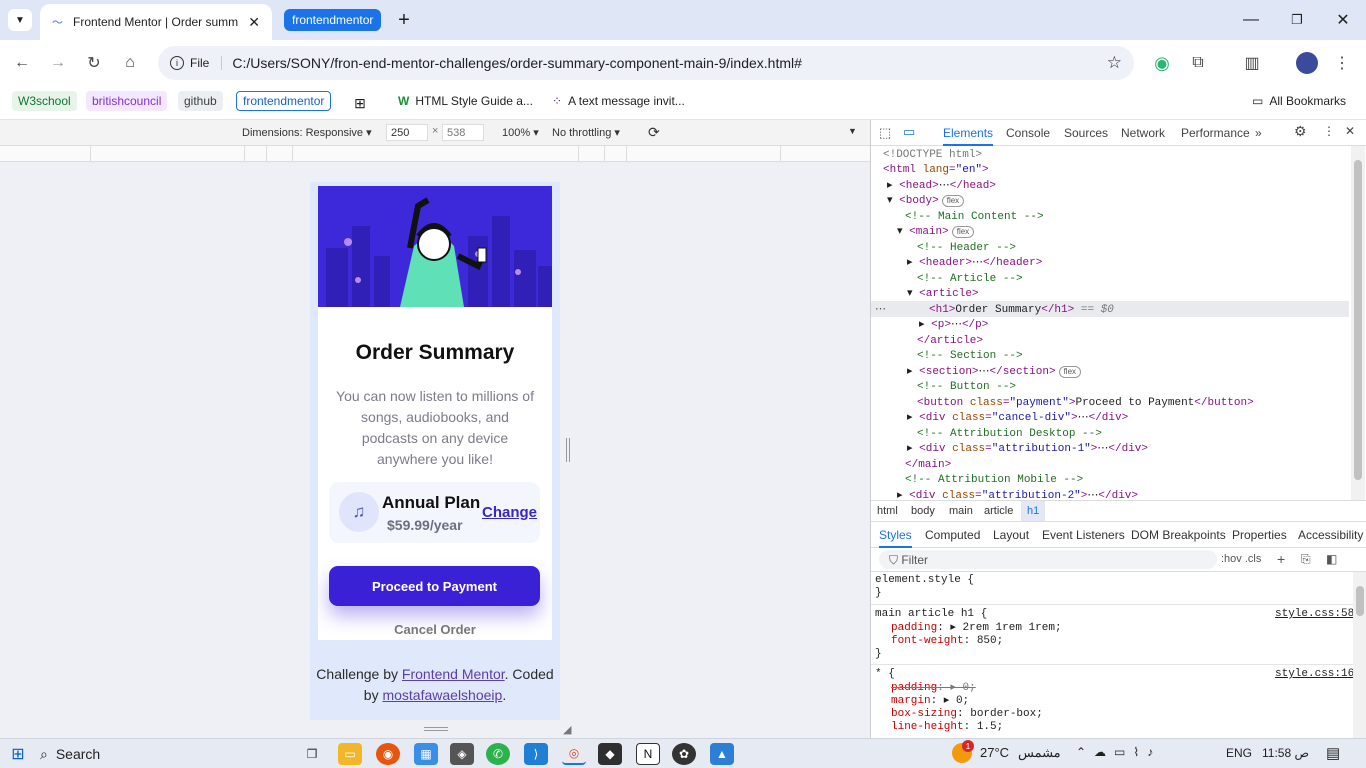 This screenshot has width=1366, height=768. Describe the element at coordinates (574, 754) in the screenshot. I see `chrome-icon: ◎` at that location.